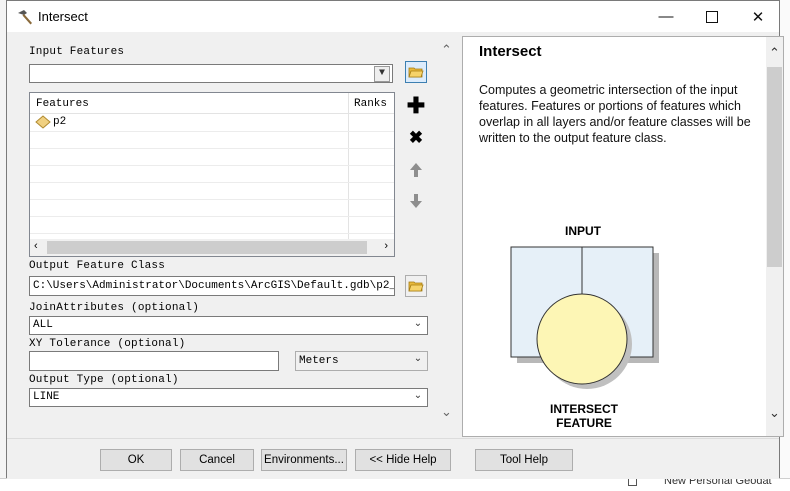  Describe the element at coordinates (584, 409) in the screenshot. I see `diagram-output-label-1: INTERSECT` at that location.